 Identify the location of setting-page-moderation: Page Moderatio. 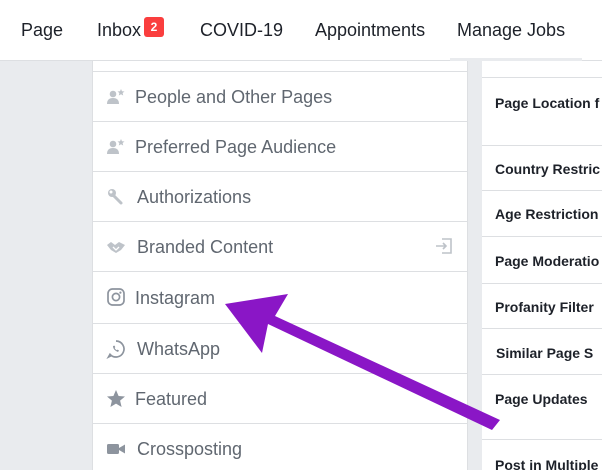
(547, 261).